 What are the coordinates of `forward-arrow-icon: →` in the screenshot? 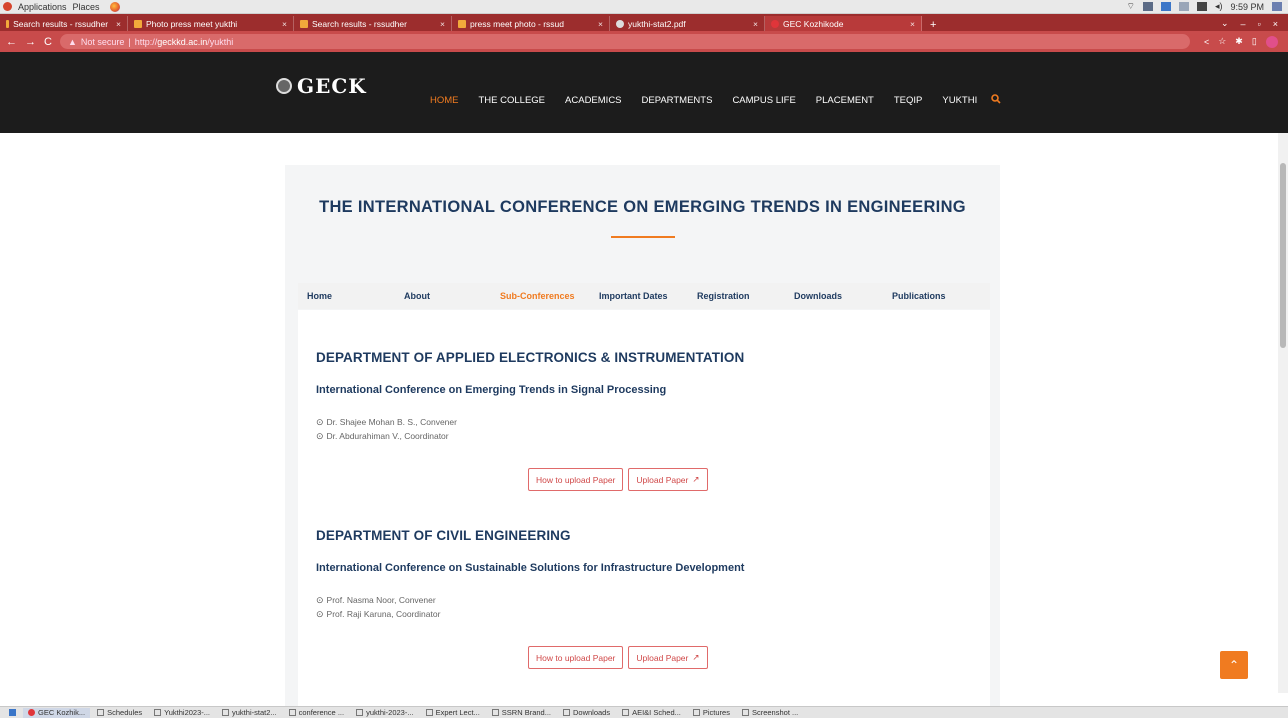 It's located at (30, 42).